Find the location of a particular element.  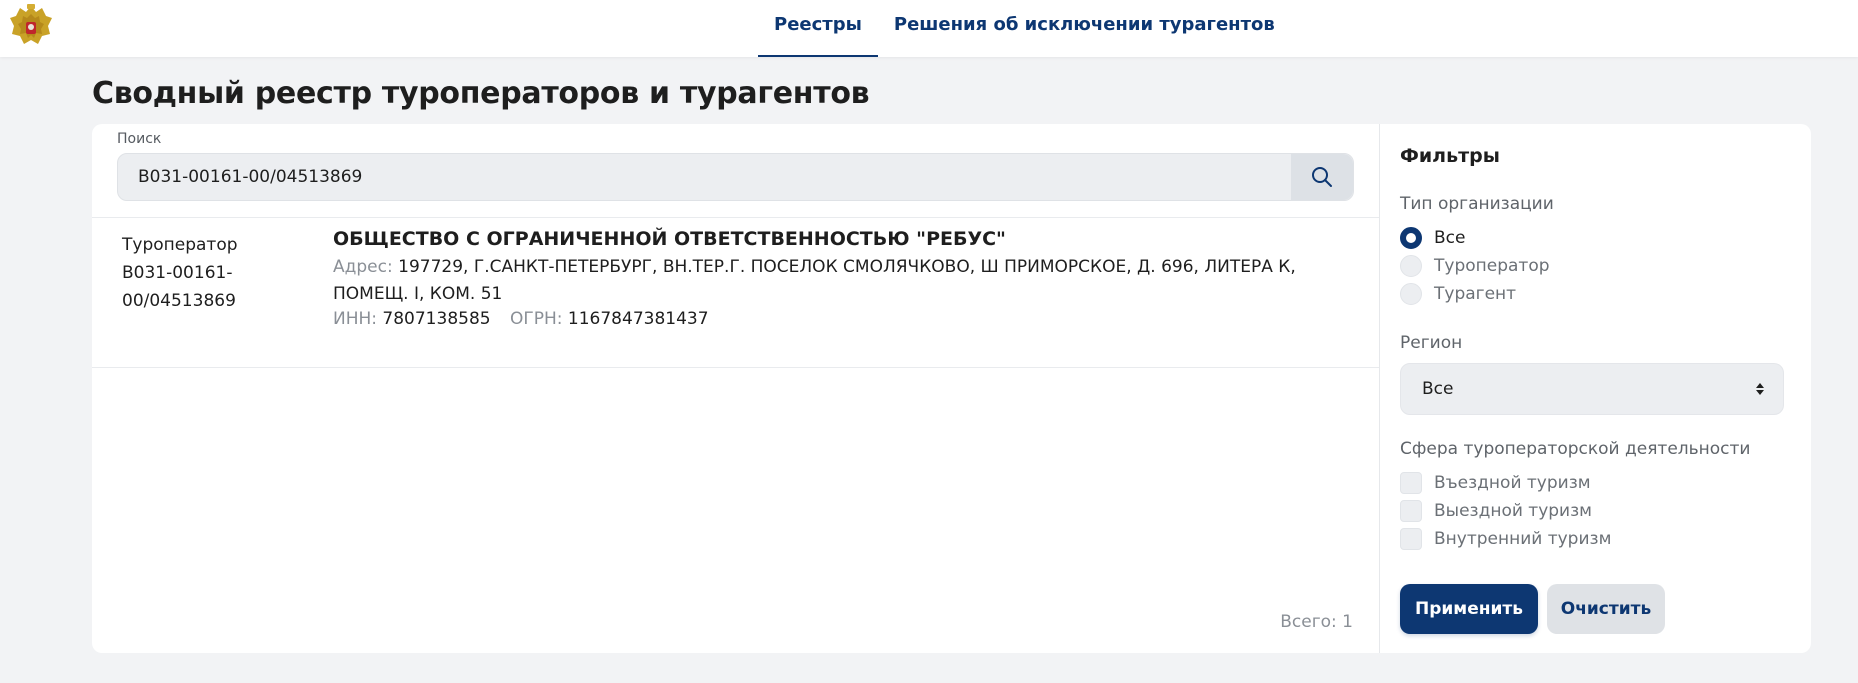

org-type-label: Тип организации is located at coordinates (1477, 204).